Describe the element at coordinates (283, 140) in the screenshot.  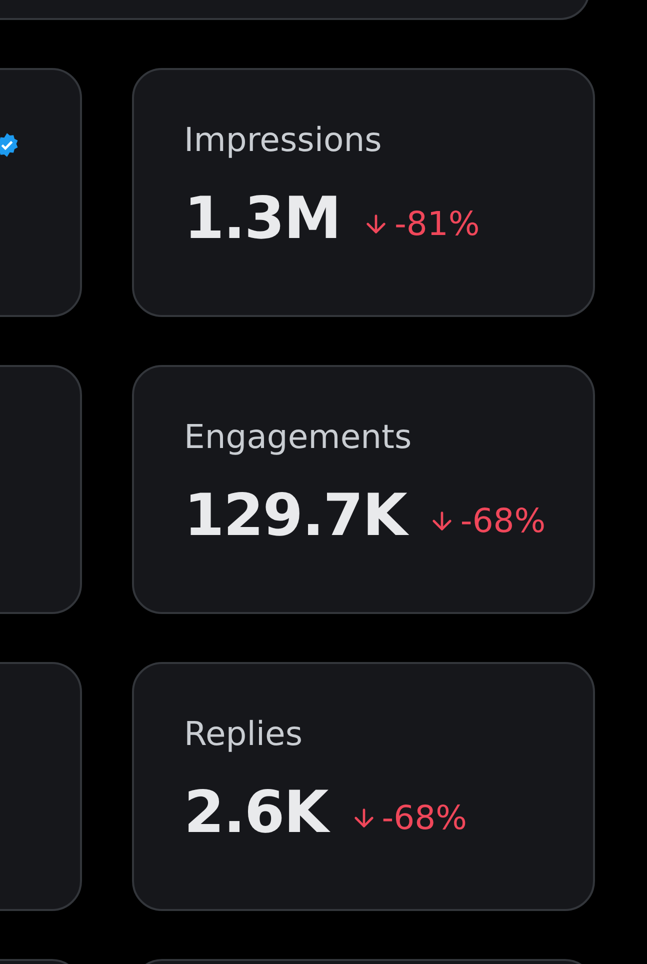
I see `metric-label: Impressions` at that location.